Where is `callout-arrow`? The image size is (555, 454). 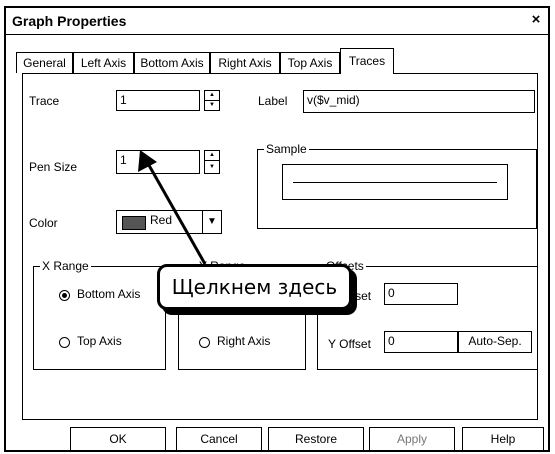
callout-arrow is located at coordinates (172, 207).